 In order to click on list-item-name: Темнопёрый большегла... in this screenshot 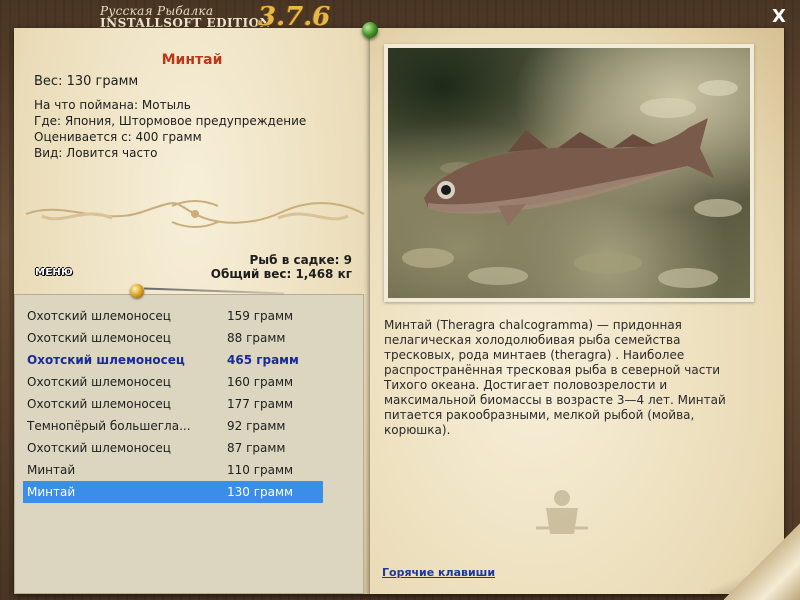, I will do `click(109, 426)`.